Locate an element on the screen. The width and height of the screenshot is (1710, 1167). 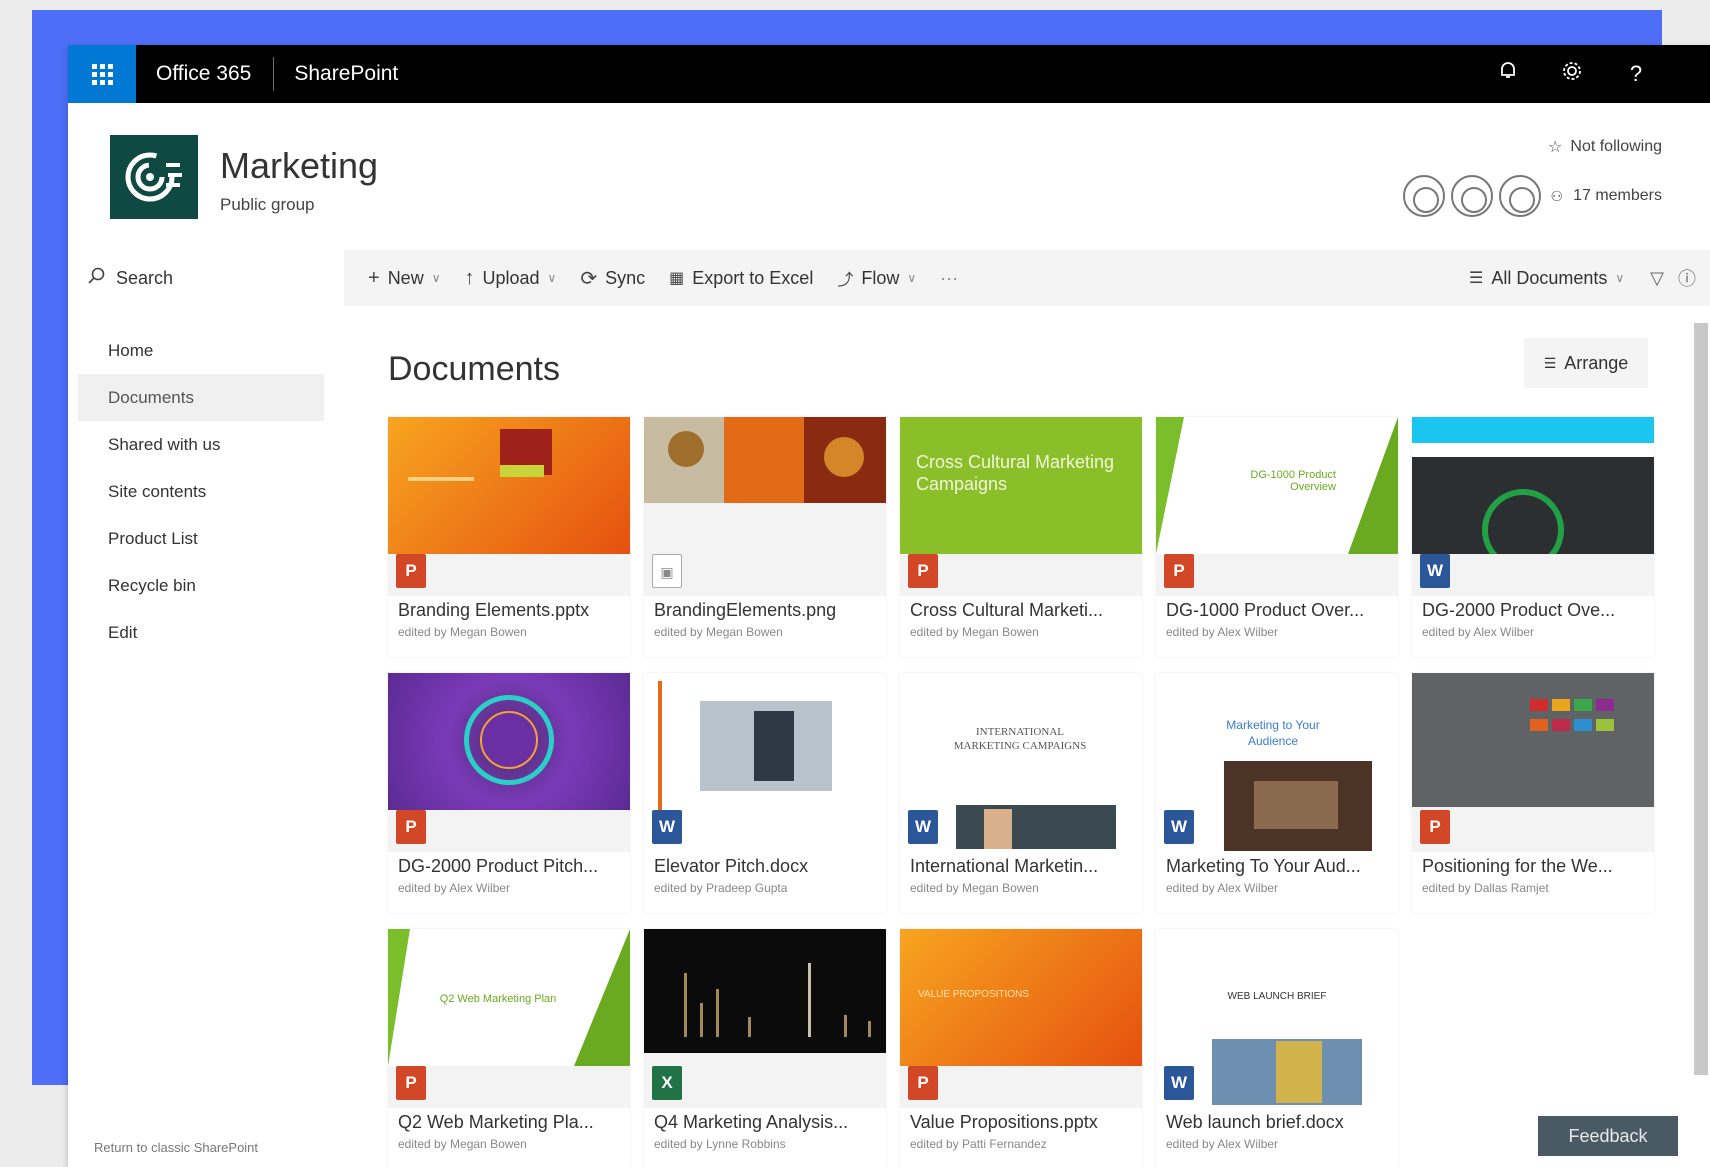
vertical-scrollbar is located at coordinates (1701, 699).